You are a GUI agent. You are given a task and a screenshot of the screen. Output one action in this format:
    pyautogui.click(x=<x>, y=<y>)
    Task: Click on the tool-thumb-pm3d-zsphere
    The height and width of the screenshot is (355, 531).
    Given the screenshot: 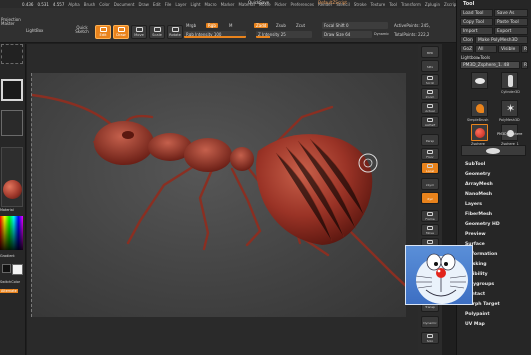 What is the action you would take?
    pyautogui.click(x=479, y=80)
    